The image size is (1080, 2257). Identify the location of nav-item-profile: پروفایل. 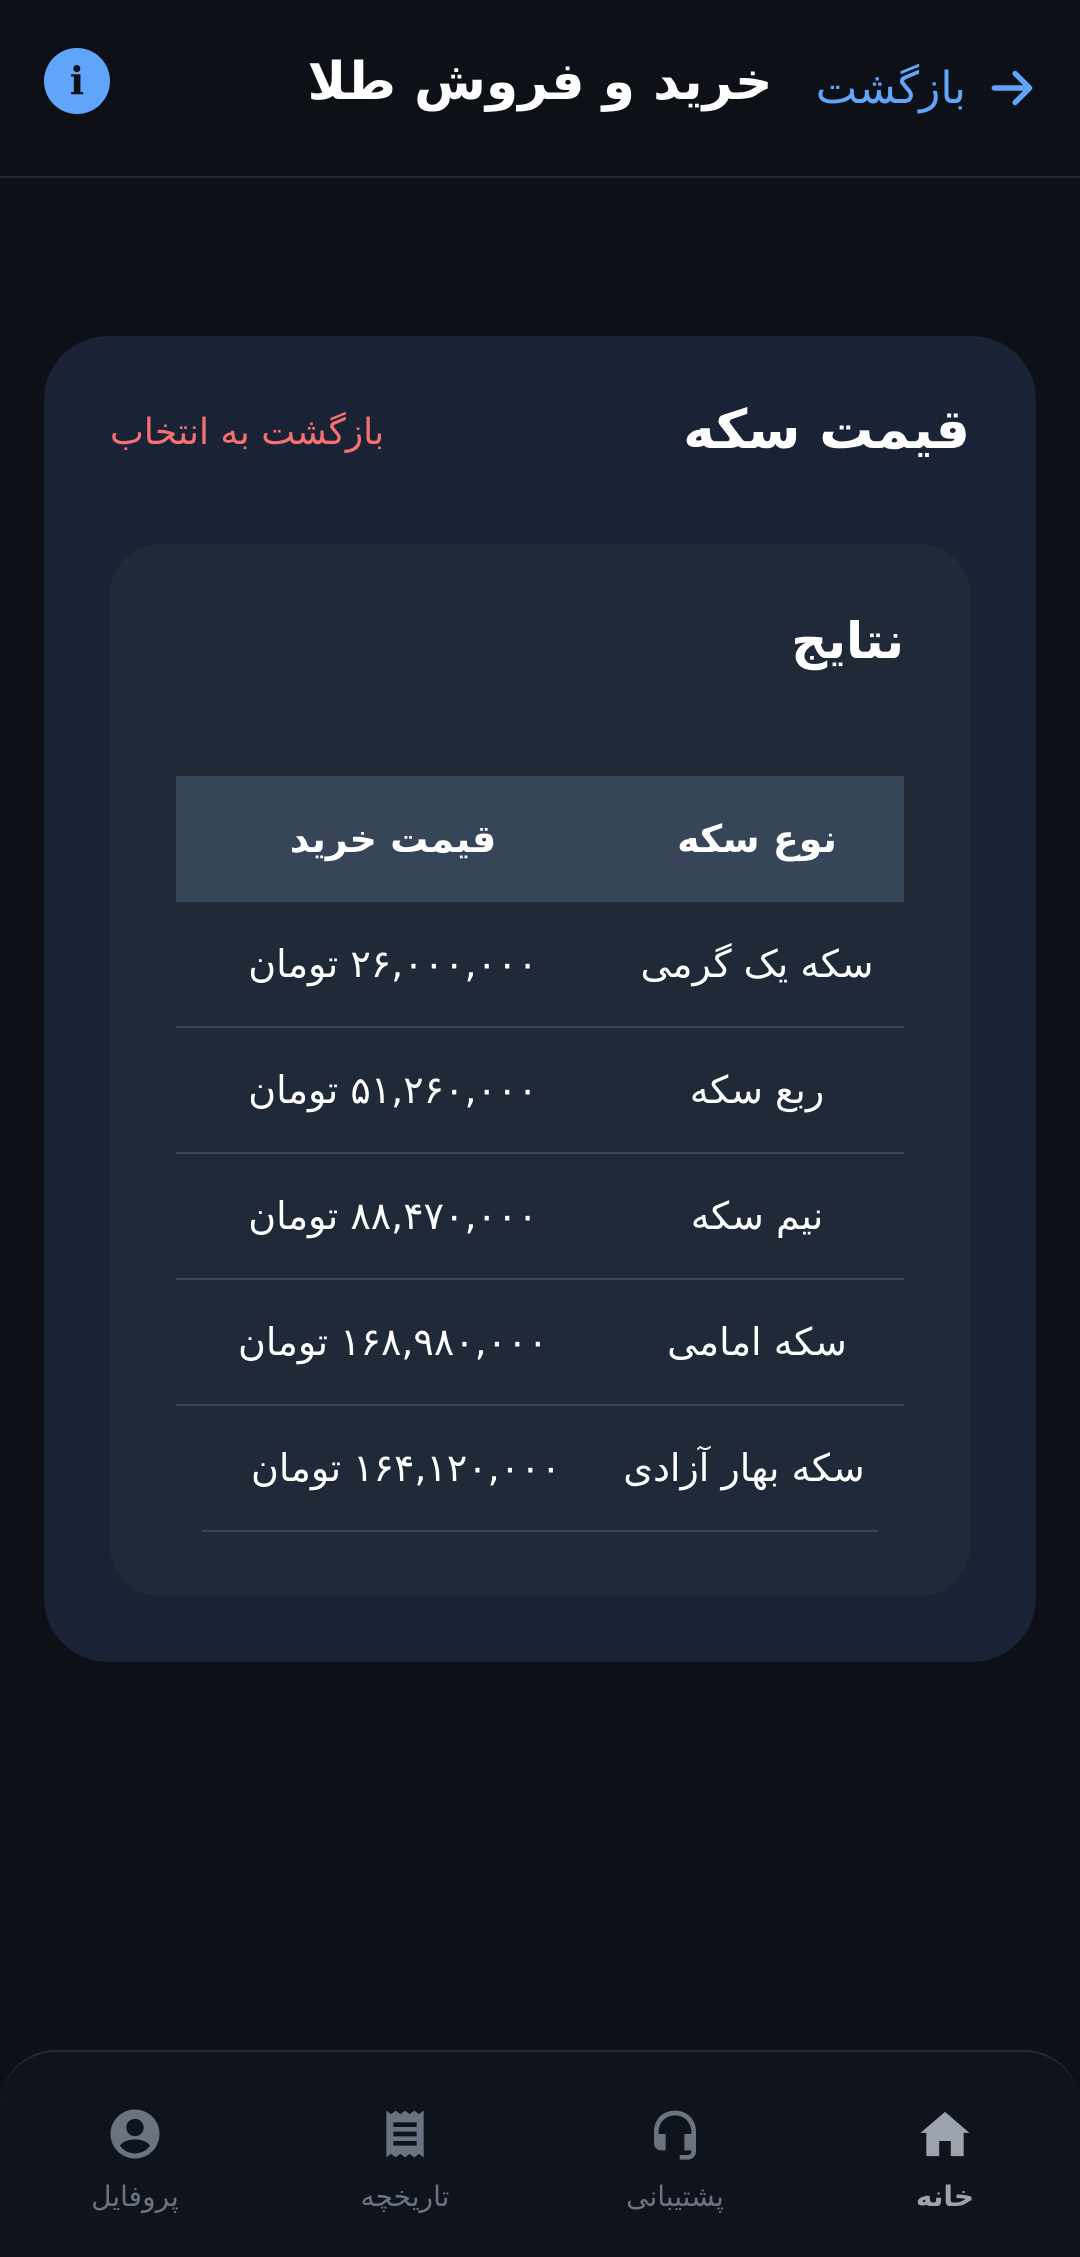
(135, 2154).